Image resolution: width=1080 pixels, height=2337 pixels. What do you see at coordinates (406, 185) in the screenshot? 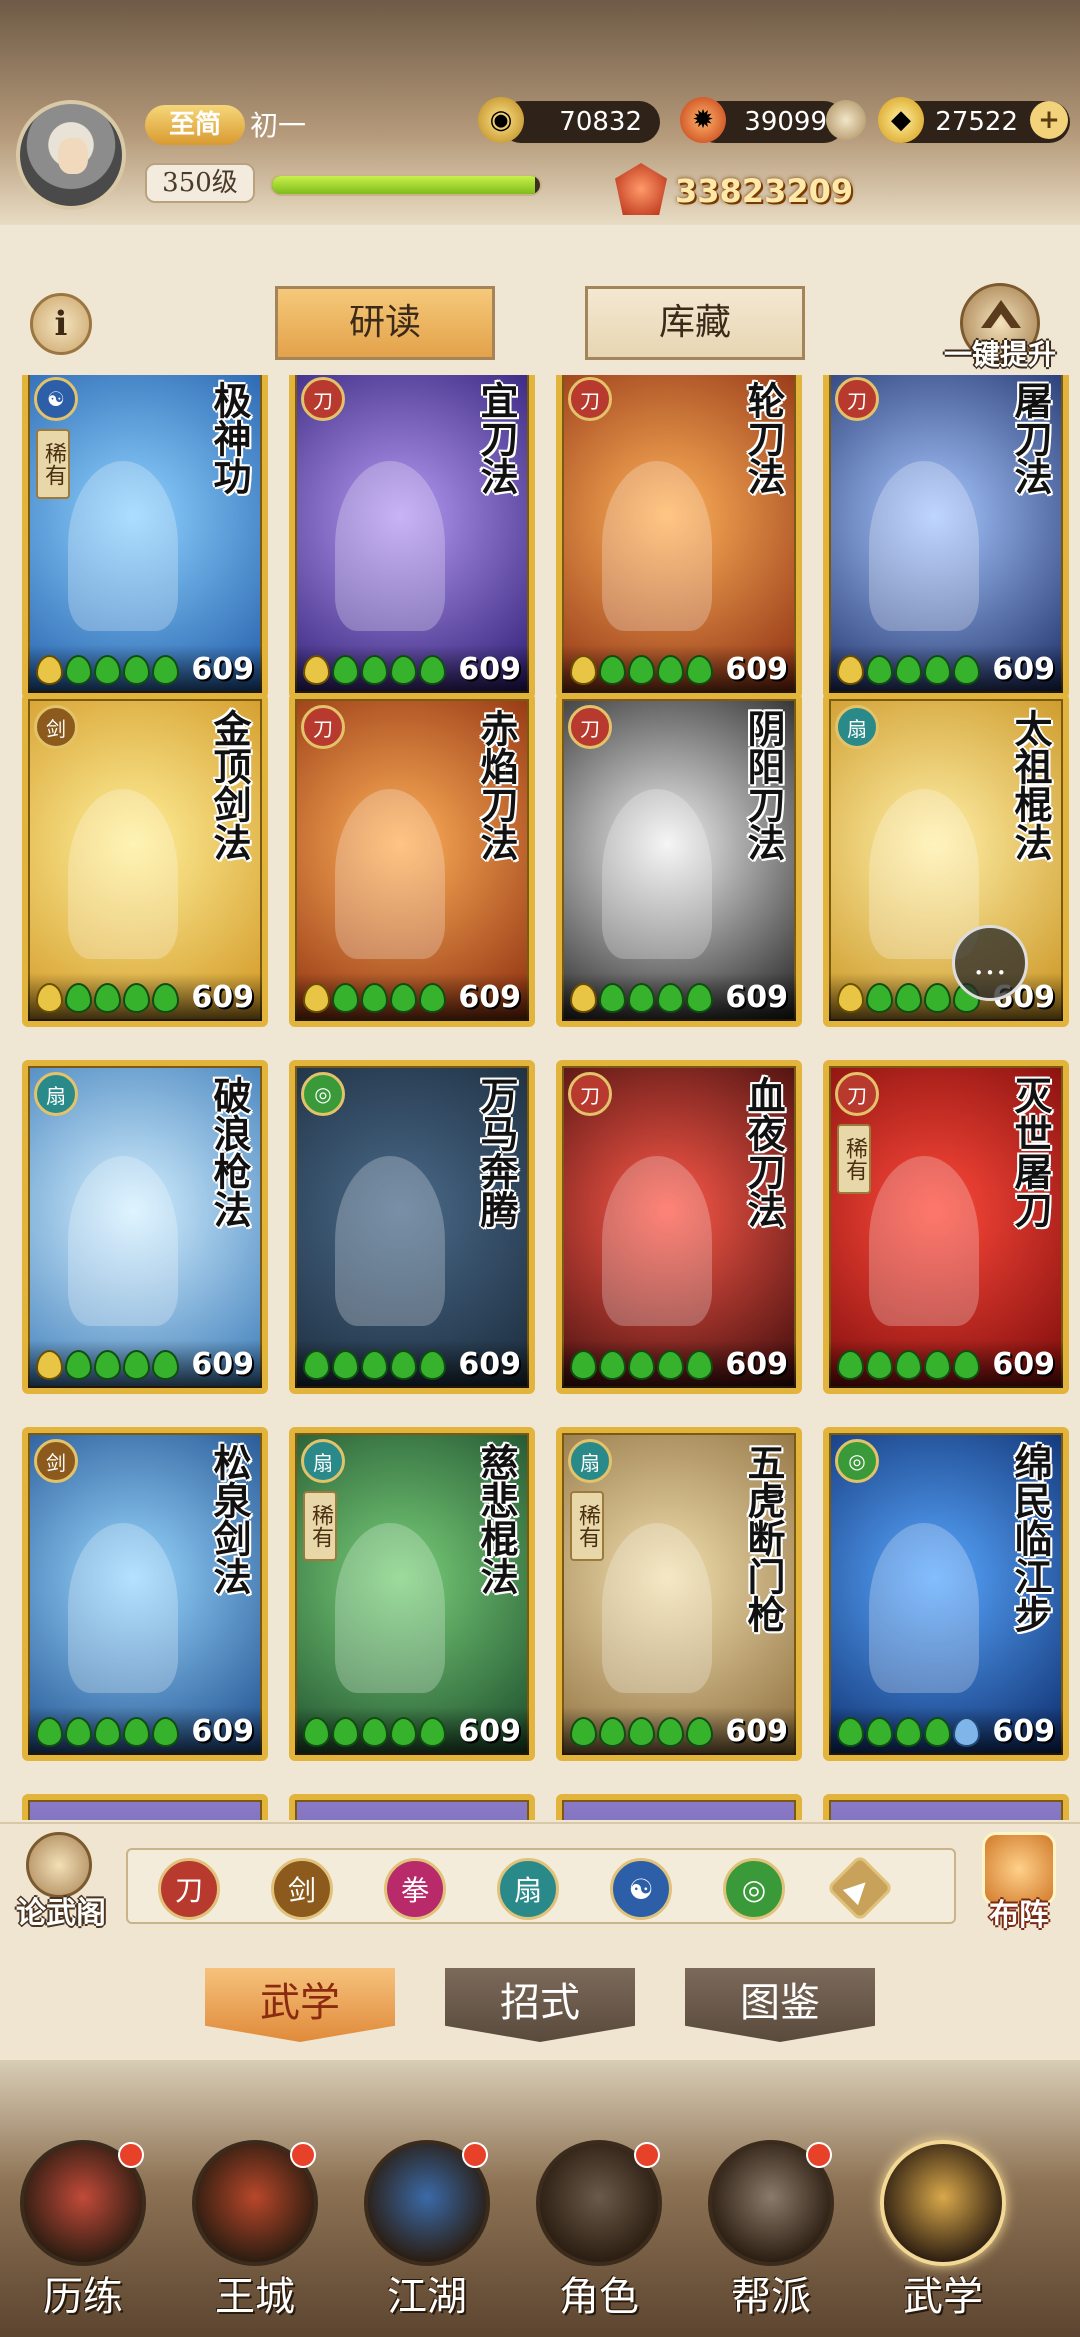
I see `exp-bar` at bounding box center [406, 185].